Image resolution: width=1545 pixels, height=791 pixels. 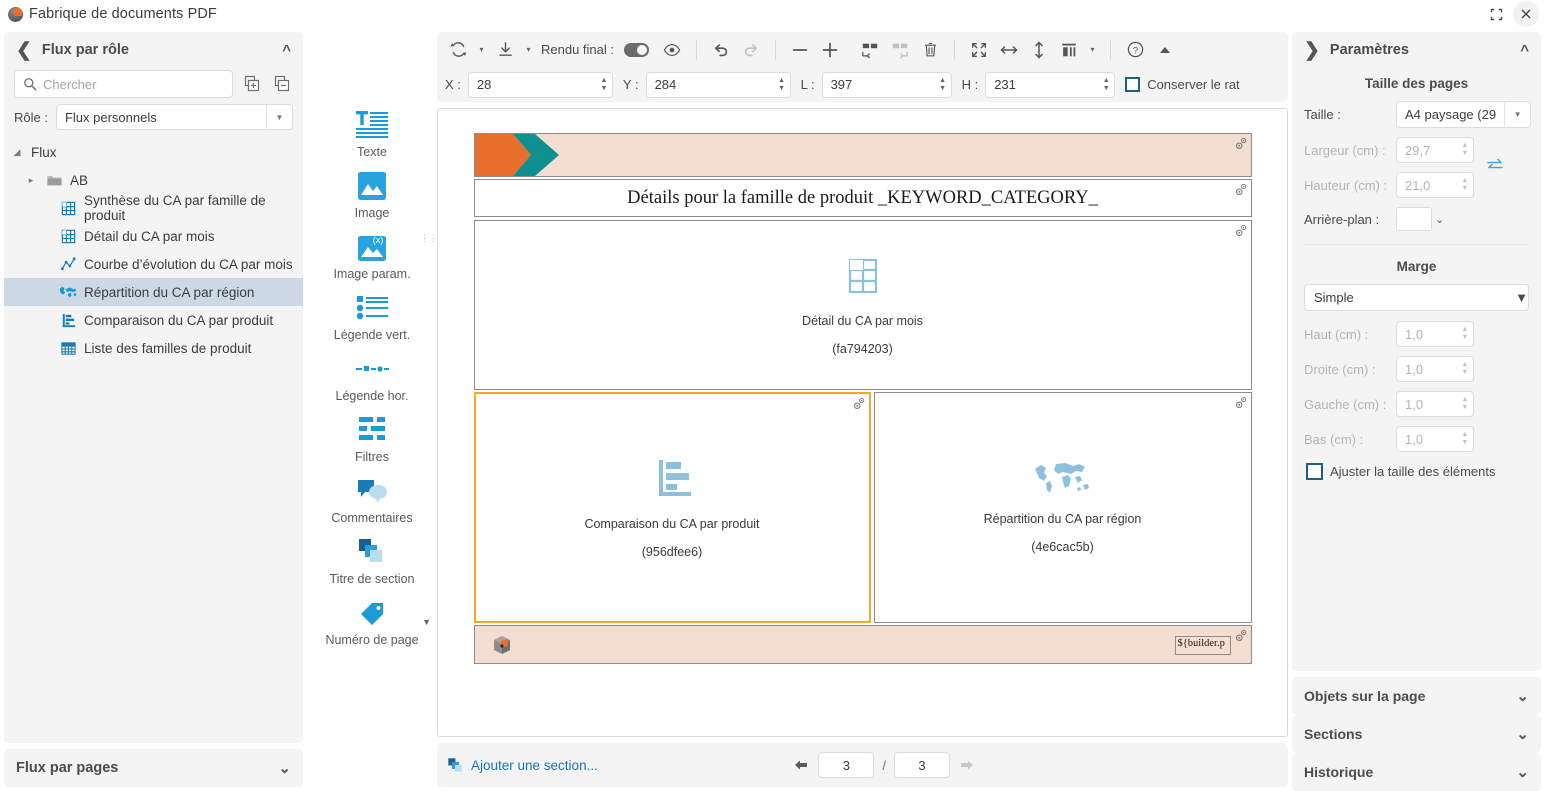 What do you see at coordinates (1416, 734) in the screenshot?
I see `accordion-sections: Sections ⌄` at bounding box center [1416, 734].